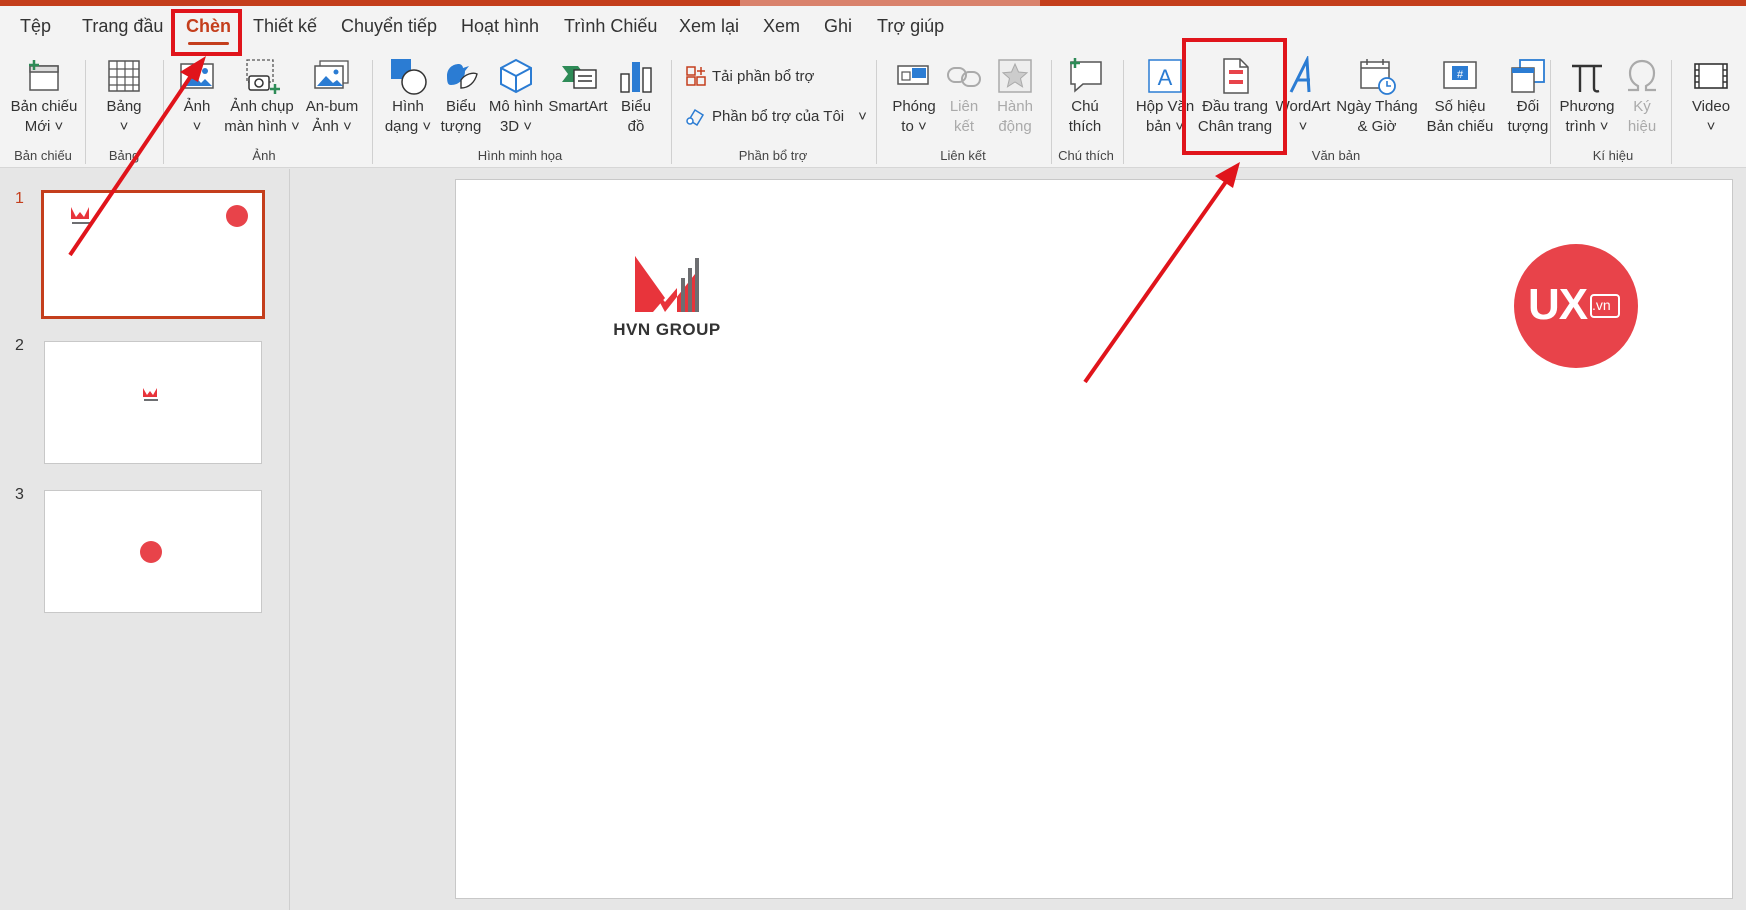 The height and width of the screenshot is (910, 1746). I want to click on zoom-icon, so click(913, 75).